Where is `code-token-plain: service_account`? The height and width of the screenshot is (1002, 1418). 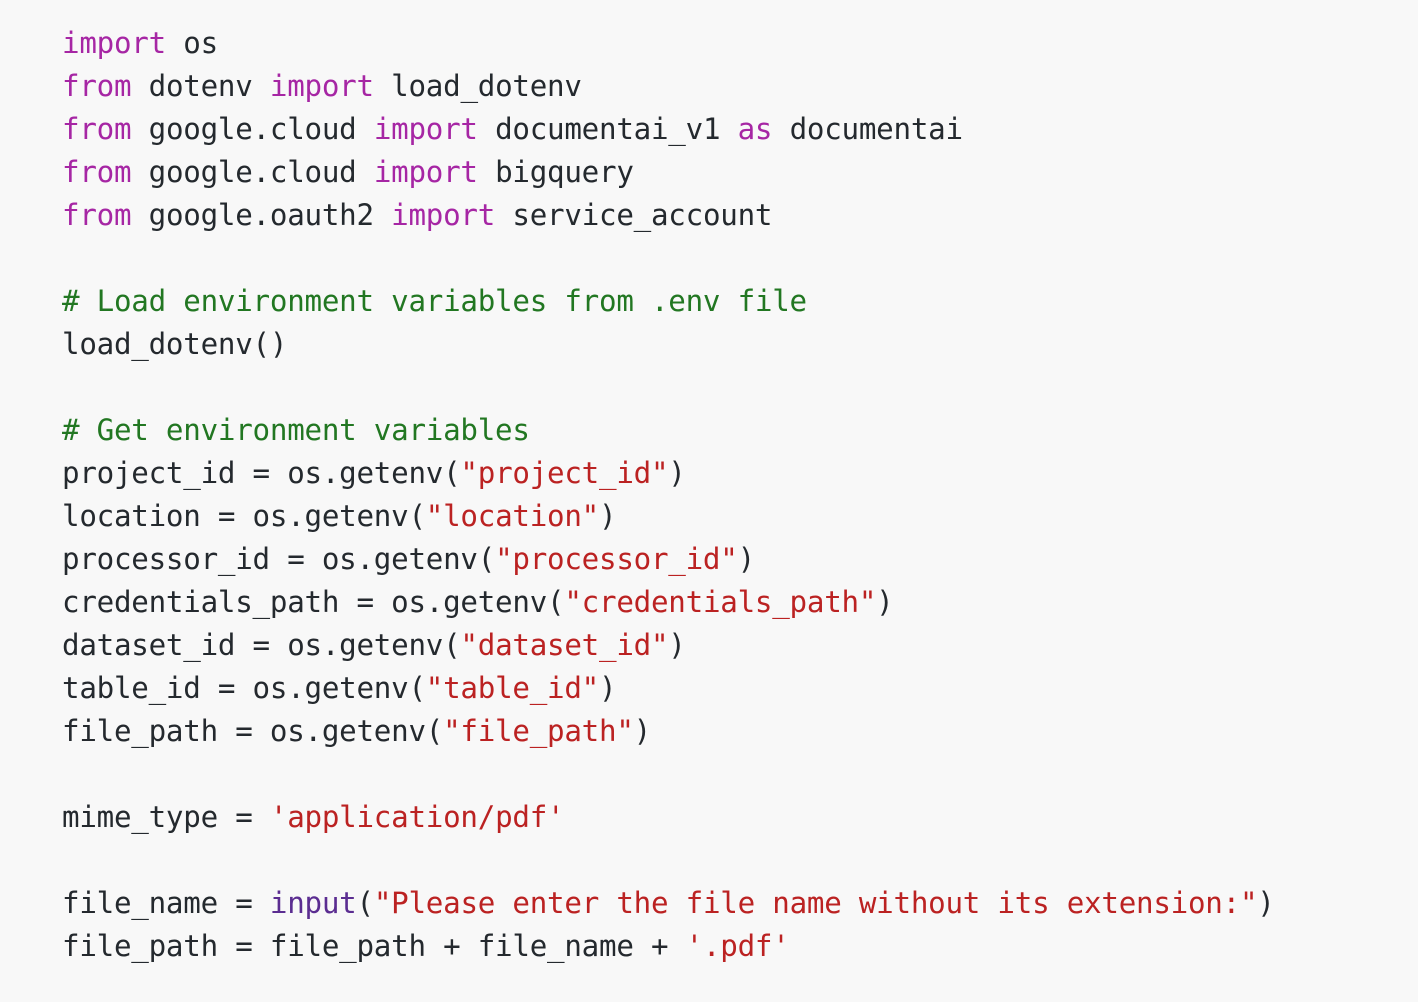
code-token-plain: service_account is located at coordinates (634, 215).